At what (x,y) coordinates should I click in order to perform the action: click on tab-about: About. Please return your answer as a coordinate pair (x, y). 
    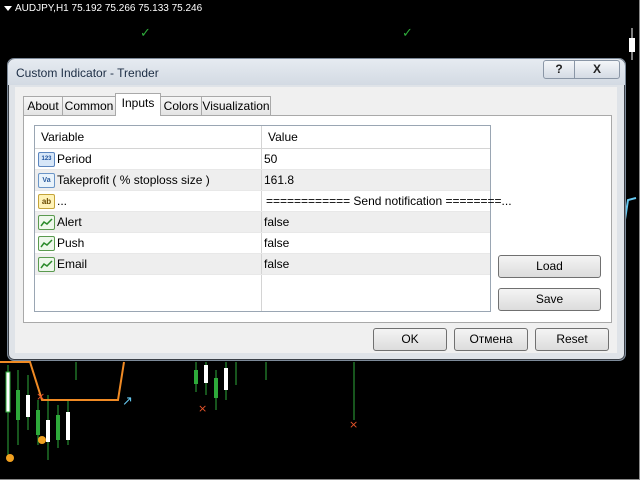
    Looking at the image, I should click on (43, 105).